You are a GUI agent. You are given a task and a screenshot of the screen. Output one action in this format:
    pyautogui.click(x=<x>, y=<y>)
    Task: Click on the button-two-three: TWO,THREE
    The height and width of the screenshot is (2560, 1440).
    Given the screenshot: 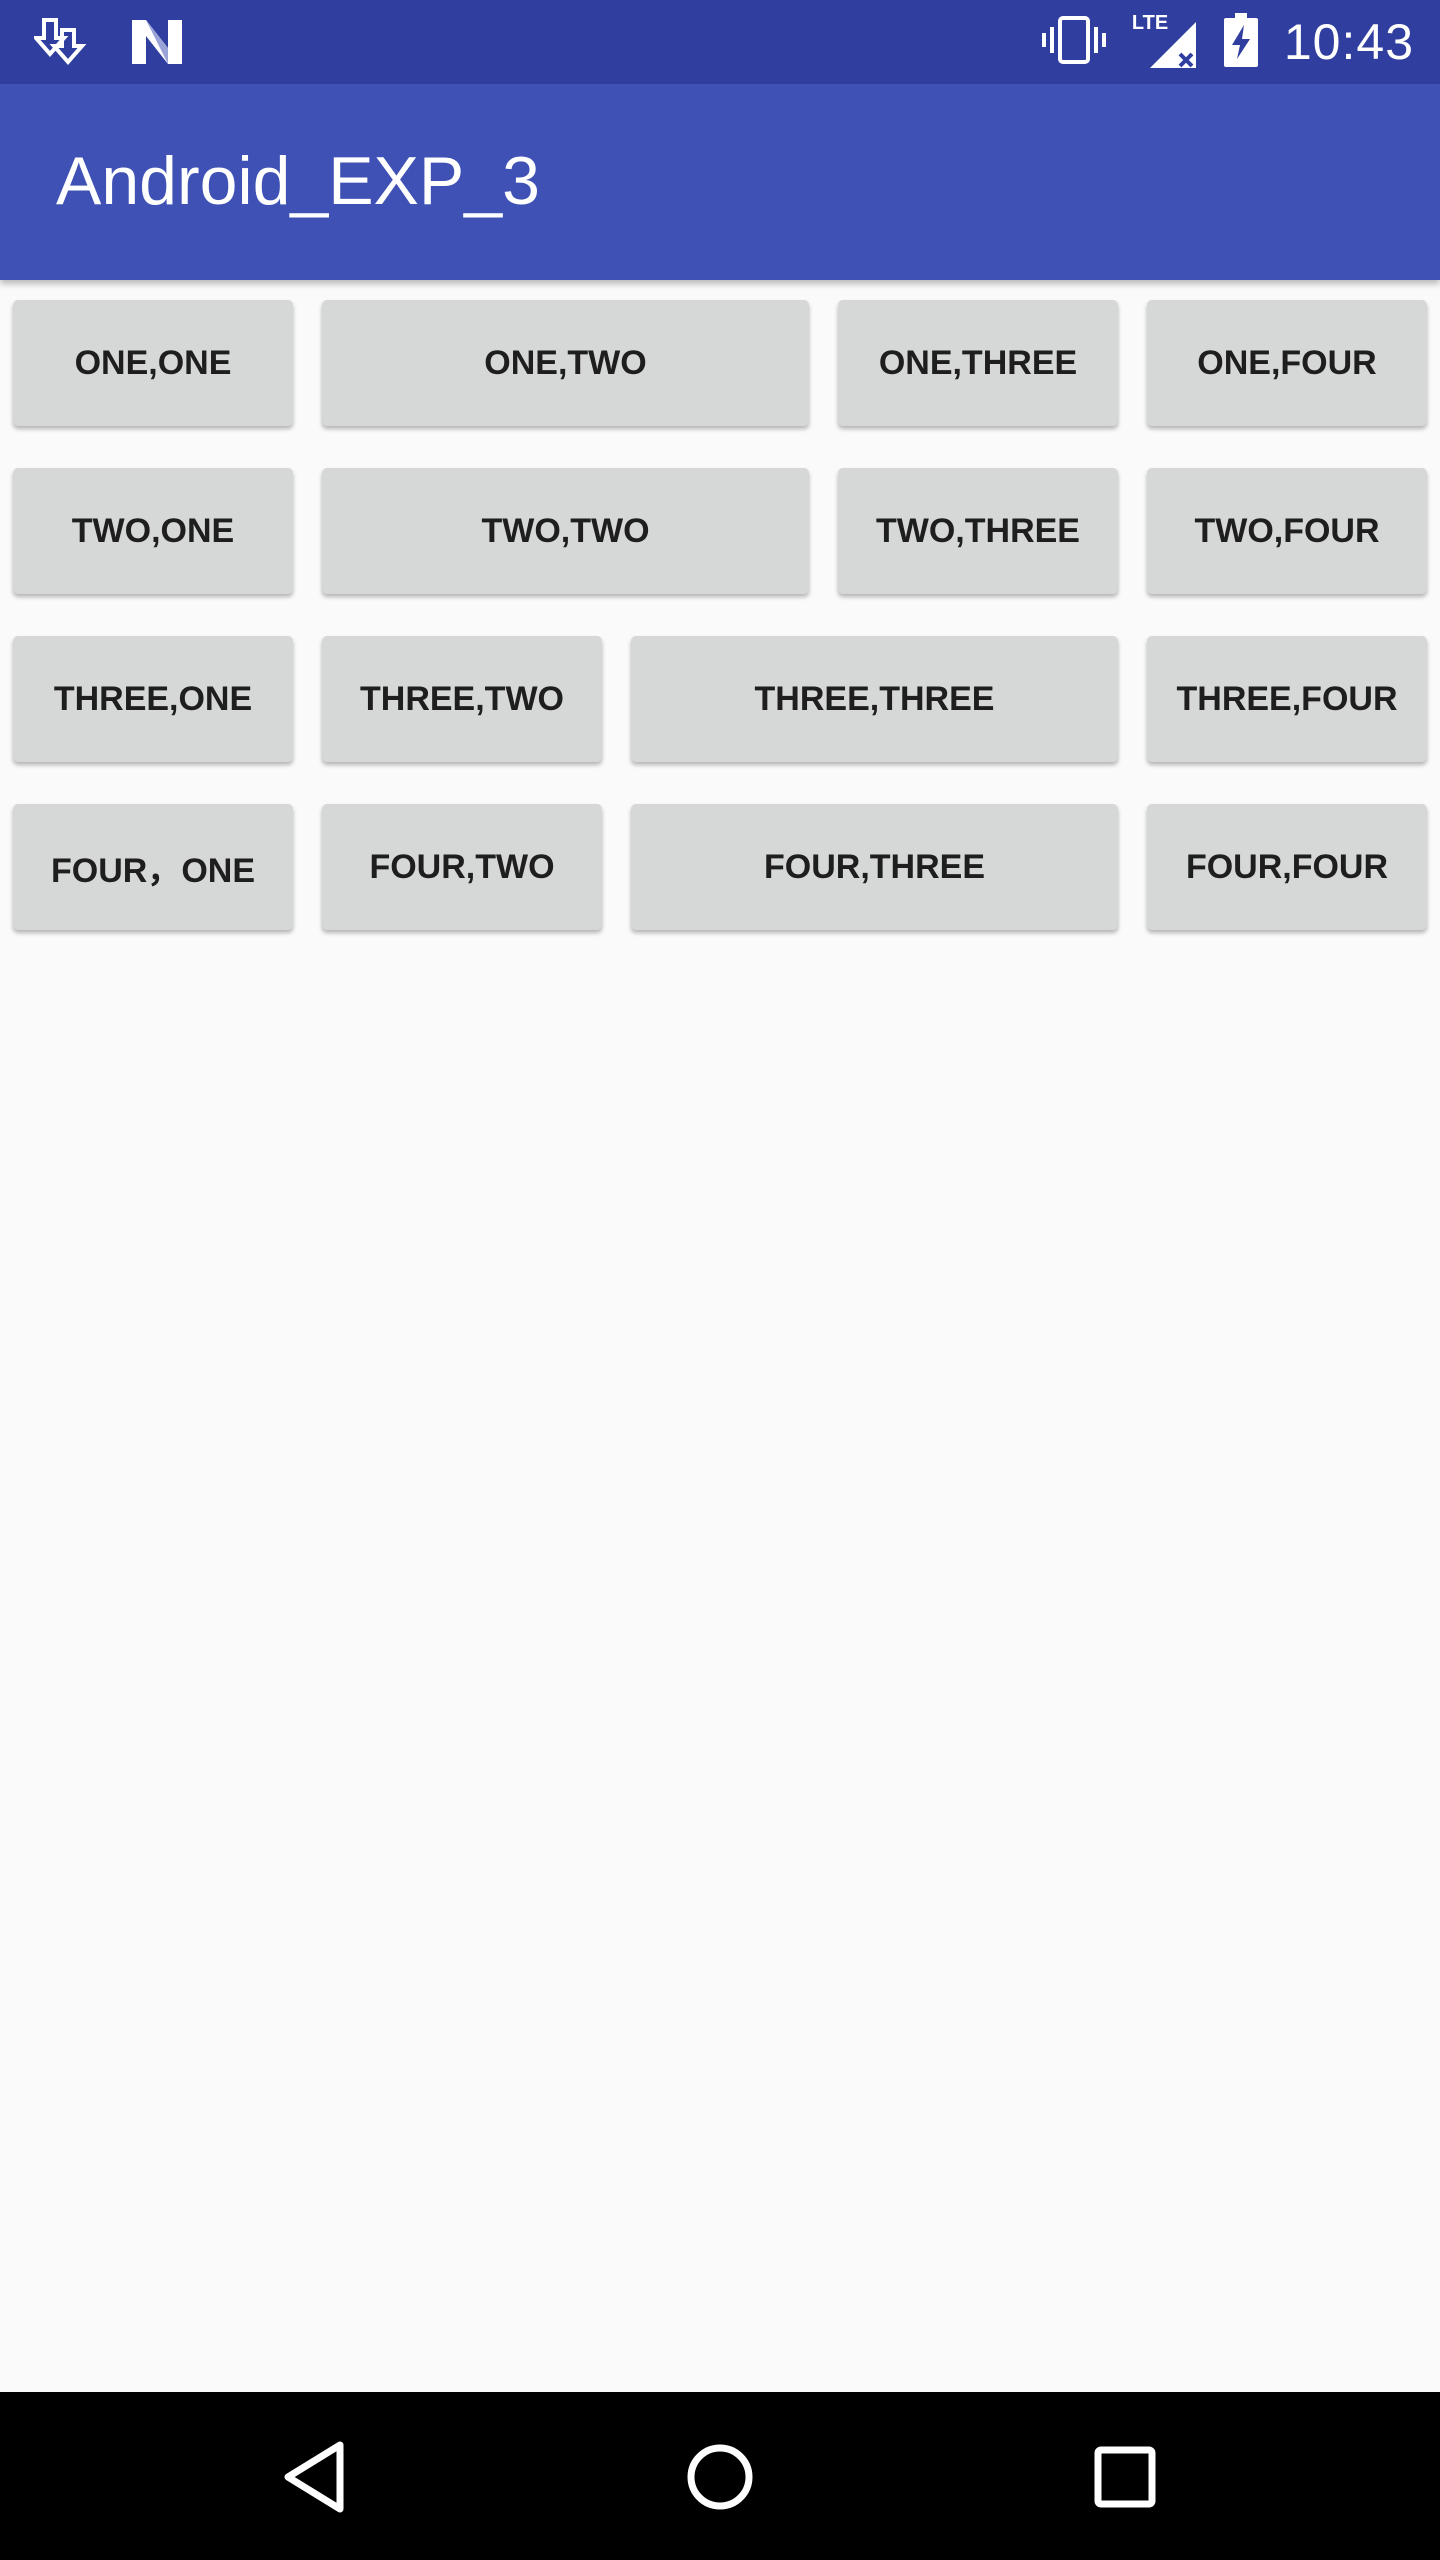 What is the action you would take?
    pyautogui.click(x=978, y=531)
    